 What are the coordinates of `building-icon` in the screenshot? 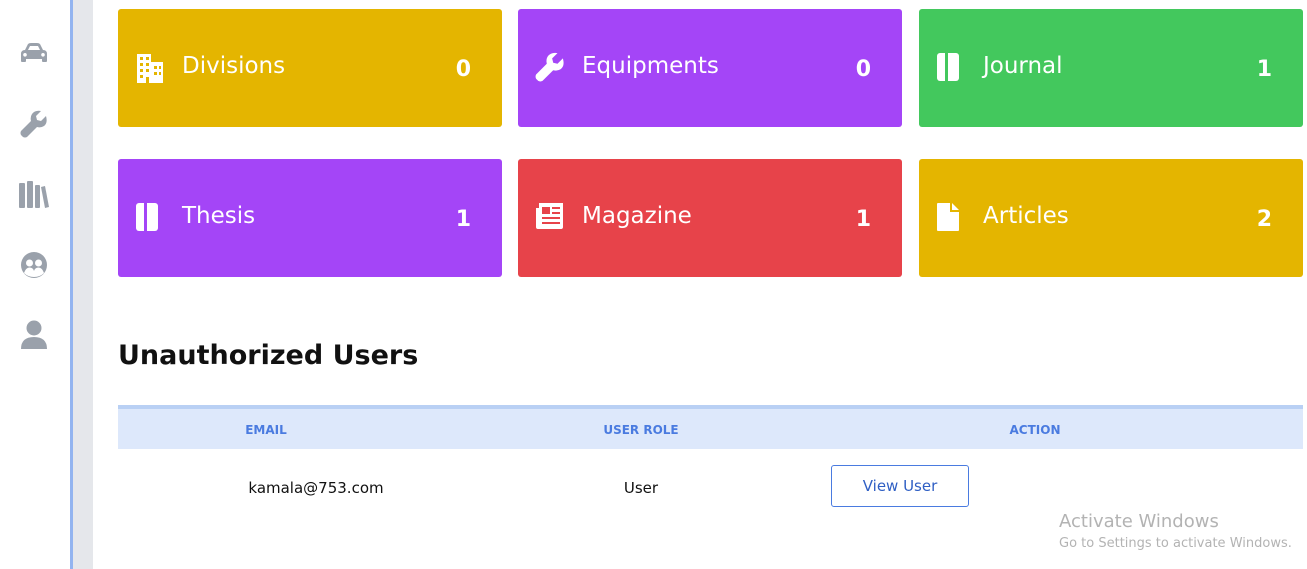 It's located at (150, 67).